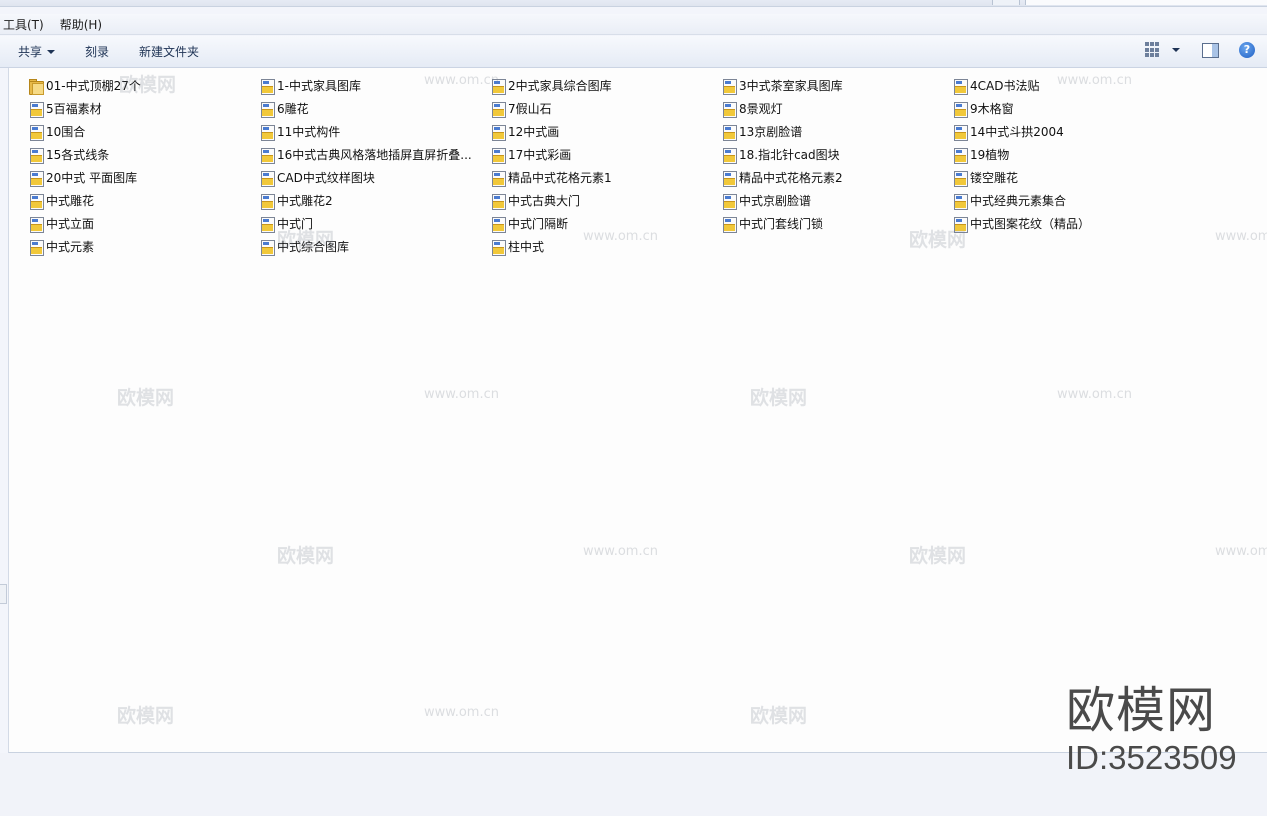 This screenshot has width=1267, height=816. I want to click on file-item: 6雕花, so click(374, 108).